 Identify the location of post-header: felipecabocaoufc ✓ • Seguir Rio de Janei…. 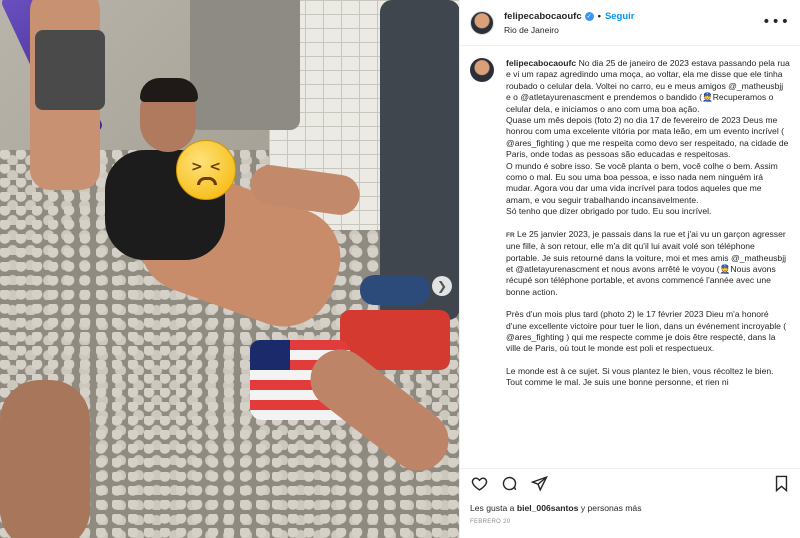
(630, 23).